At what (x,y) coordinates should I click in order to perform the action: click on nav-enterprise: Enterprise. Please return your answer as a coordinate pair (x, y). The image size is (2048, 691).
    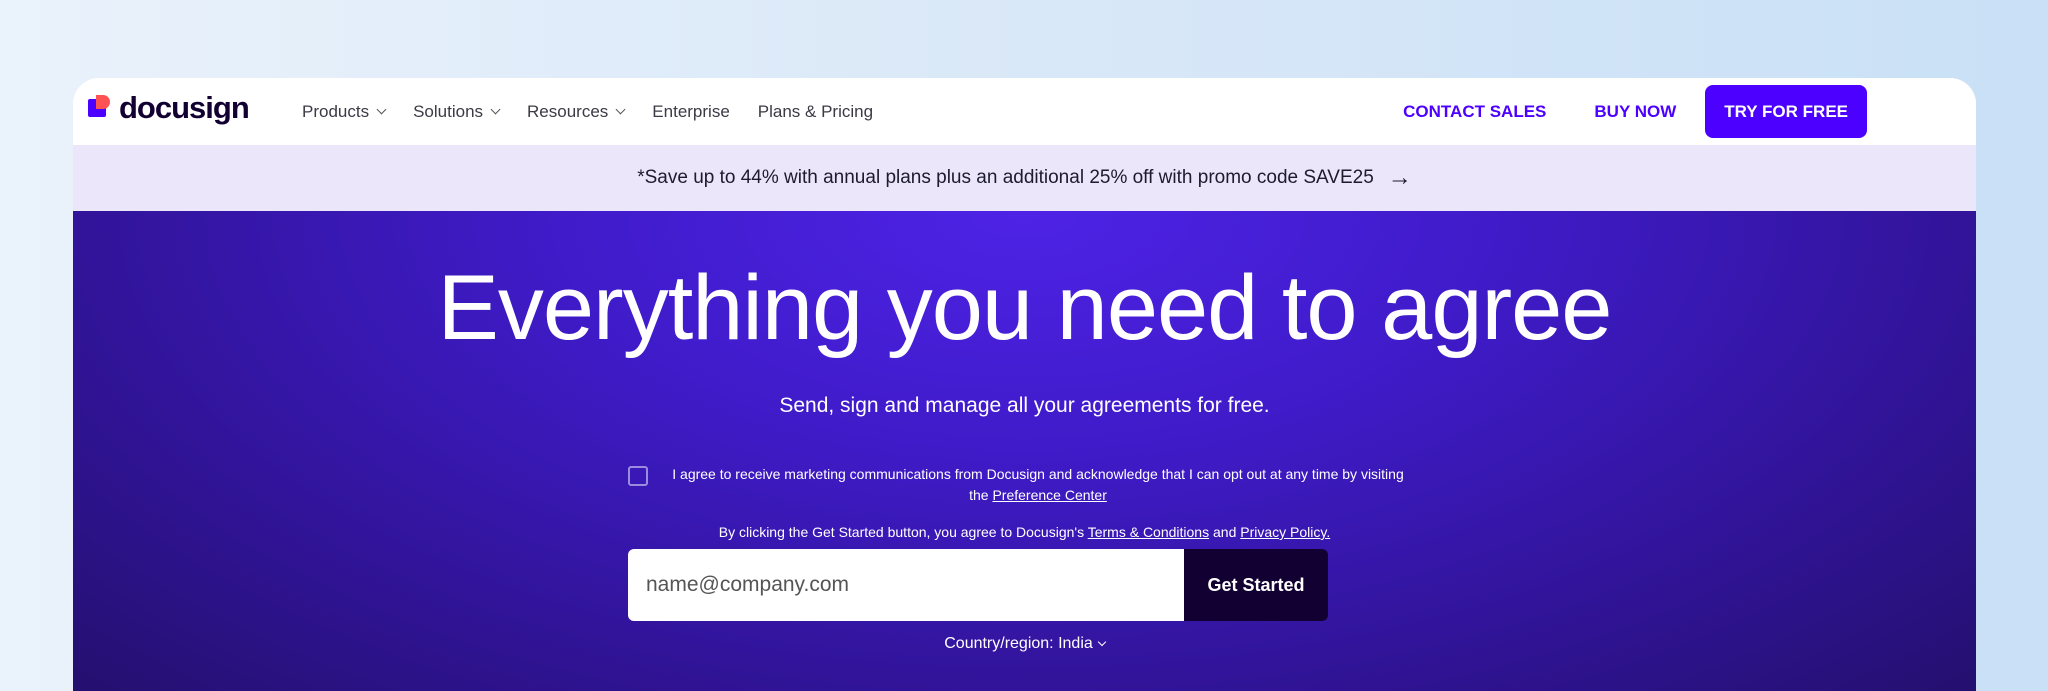
    Looking at the image, I should click on (690, 112).